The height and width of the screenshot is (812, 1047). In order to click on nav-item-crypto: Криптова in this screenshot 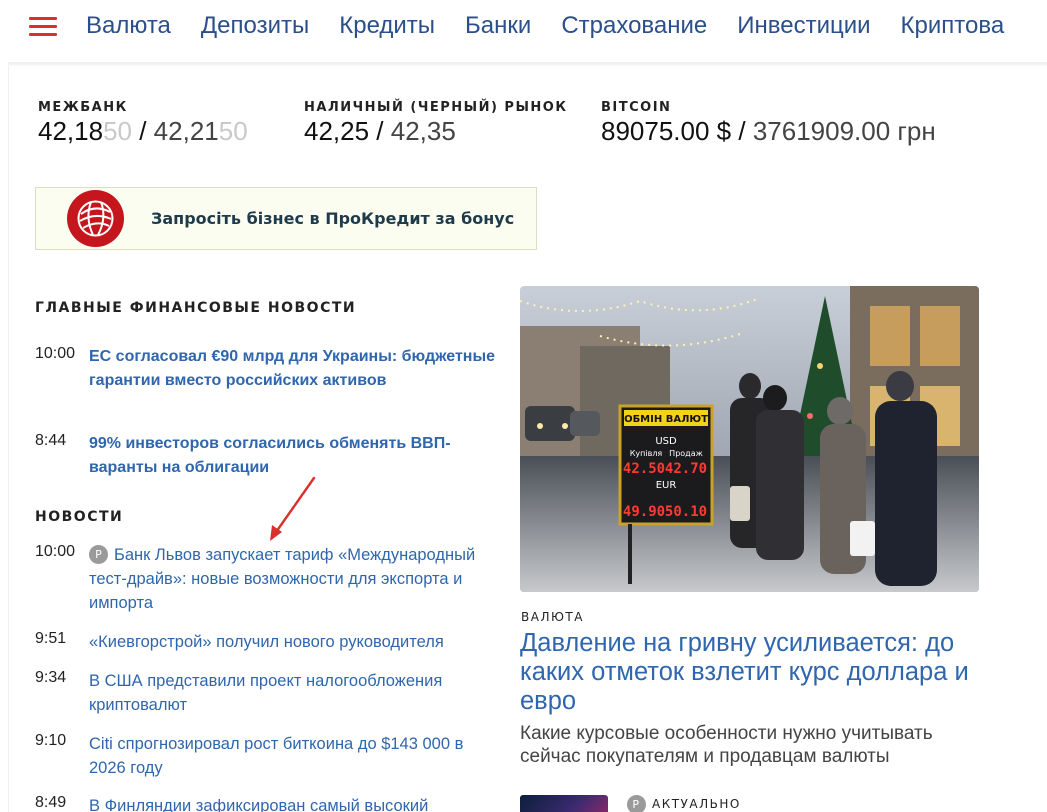, I will do `click(953, 26)`.